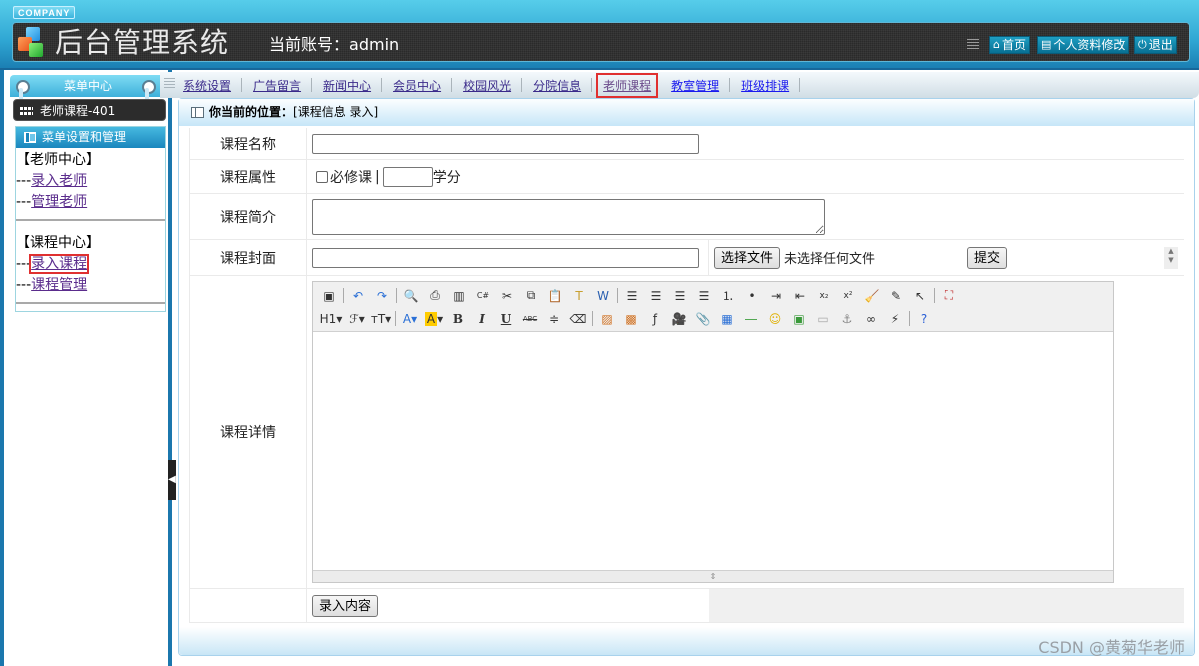  Describe the element at coordinates (59, 181) in the screenshot. I see `menu-link-add-teacher: 录入老师` at that location.